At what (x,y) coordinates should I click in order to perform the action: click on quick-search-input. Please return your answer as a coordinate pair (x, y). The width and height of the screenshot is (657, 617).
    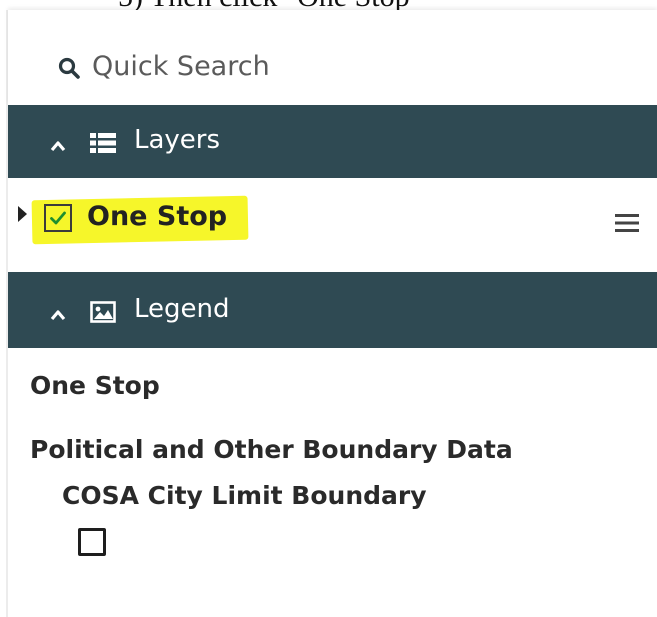
    Looking at the image, I should click on (302, 66).